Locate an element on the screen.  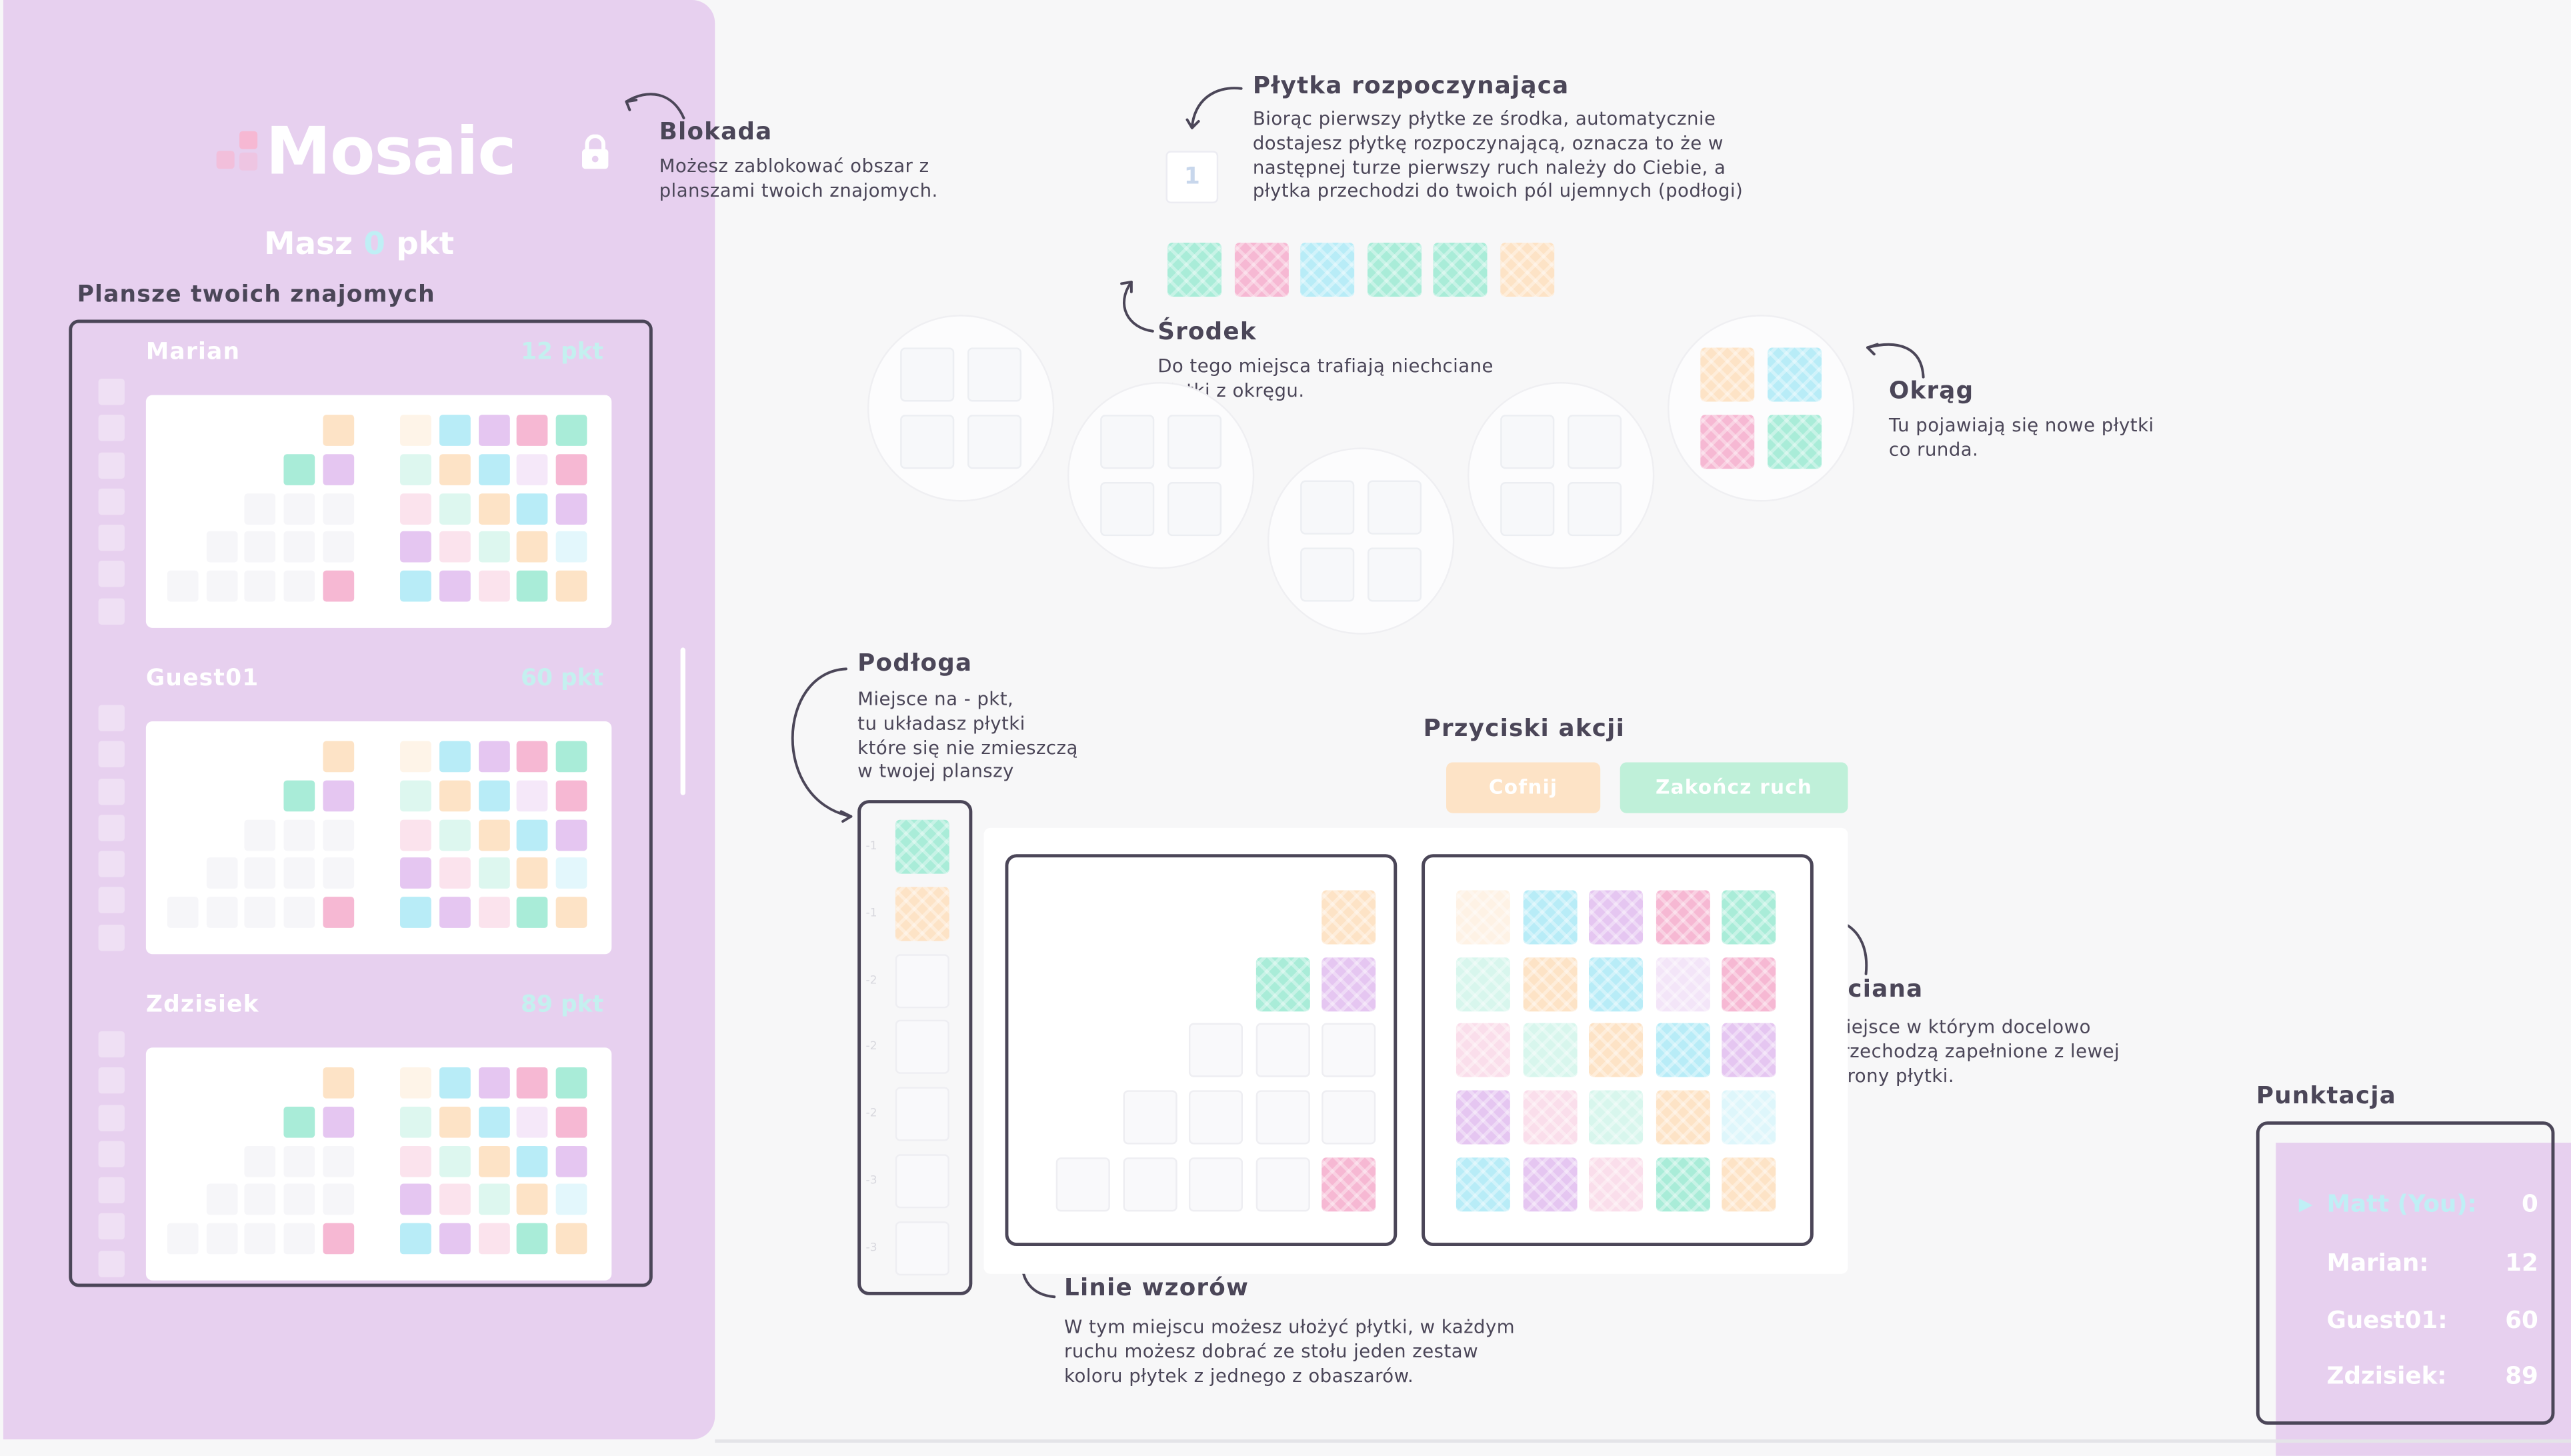
friend-board-marian: Marian 12 pkt is located at coordinates (360, 495).